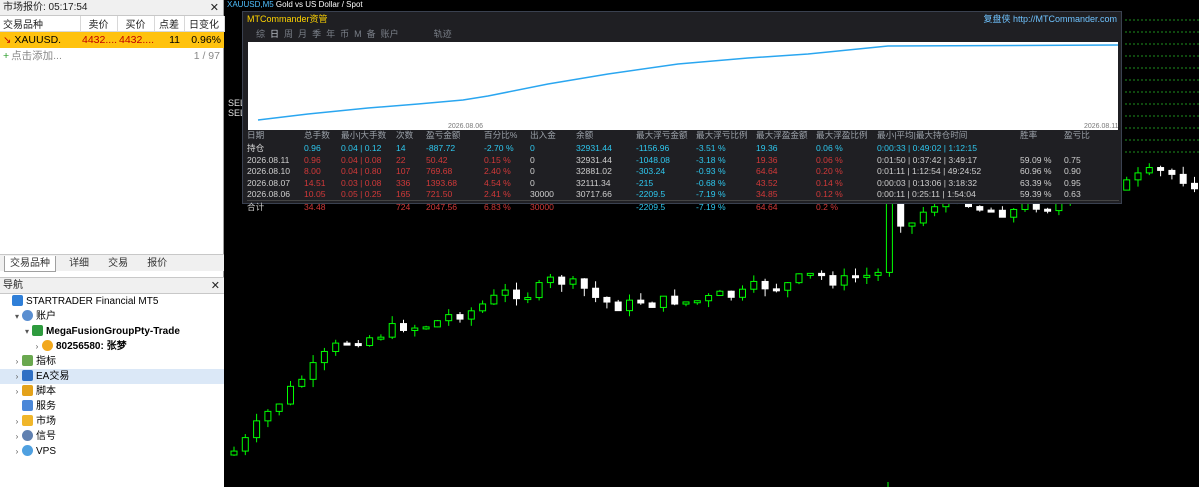 The height and width of the screenshot is (487, 1199). Describe the element at coordinates (316, 34) in the screenshot. I see `mtc-tab-4: 季` at that location.